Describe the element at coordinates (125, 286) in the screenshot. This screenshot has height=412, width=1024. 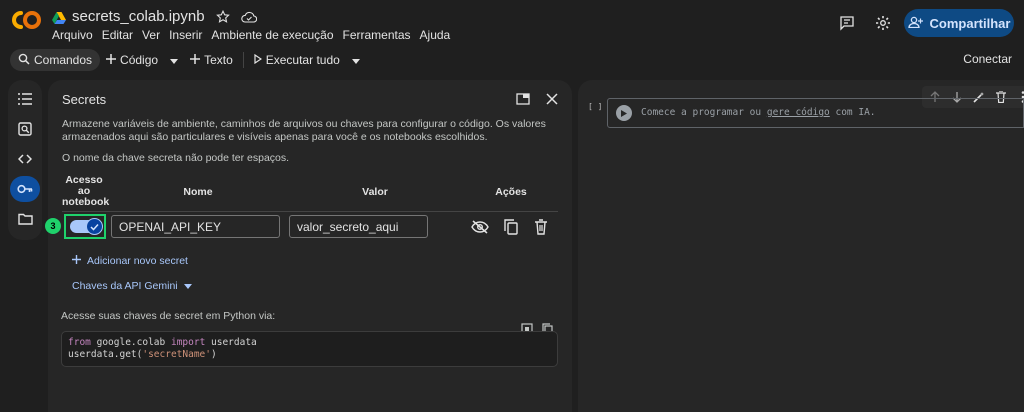
I see `gemini-keys-label: Chaves da API Gemini` at that location.